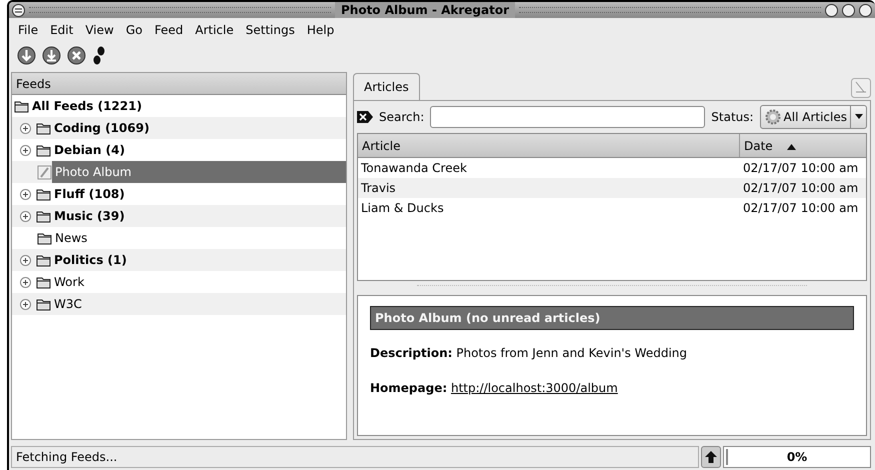 This screenshot has width=875, height=470. I want to click on table-cell: Tonawanda Creek, so click(549, 168).